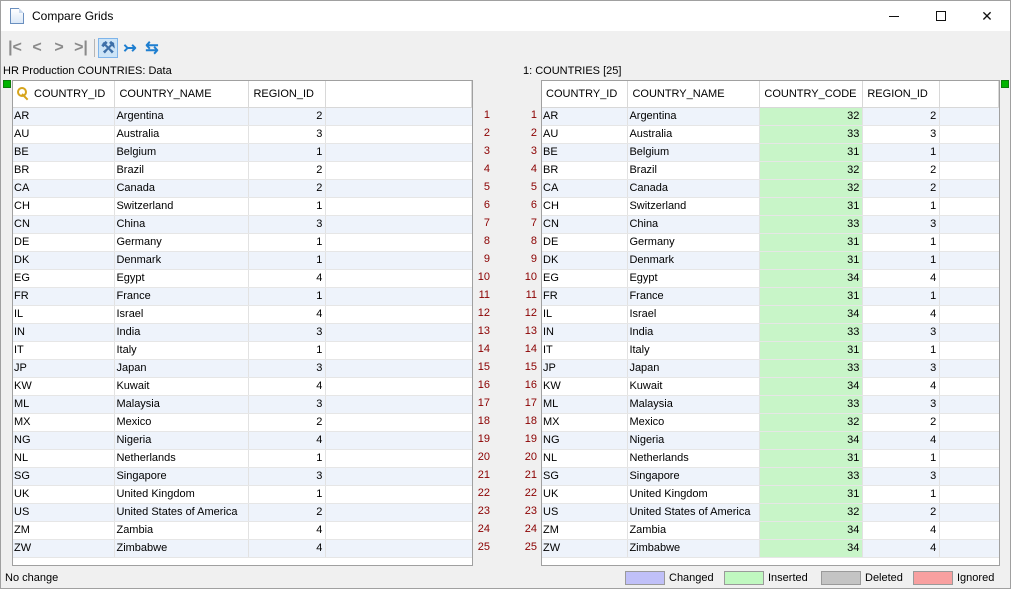 This screenshot has width=1011, height=589. I want to click on table-cell: Italy, so click(694, 350).